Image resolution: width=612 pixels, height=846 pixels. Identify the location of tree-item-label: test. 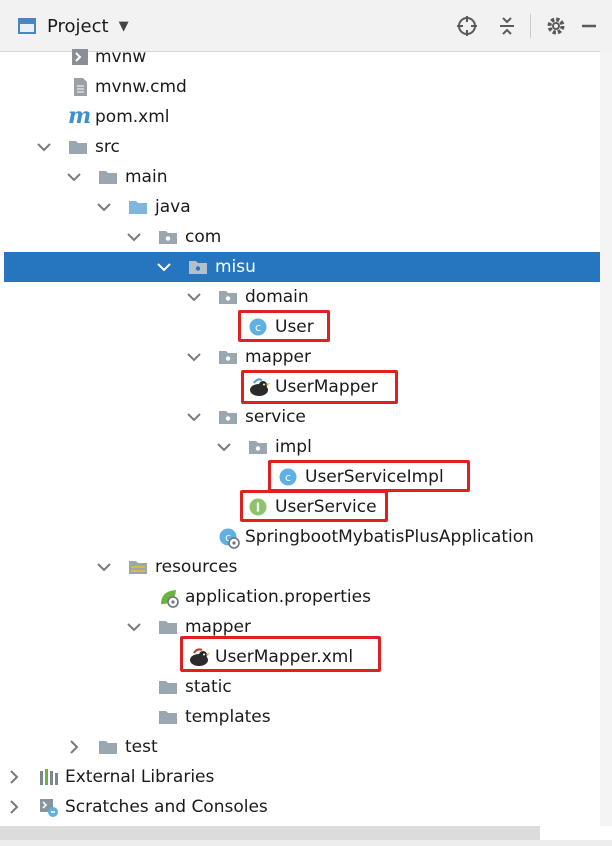
(141, 747).